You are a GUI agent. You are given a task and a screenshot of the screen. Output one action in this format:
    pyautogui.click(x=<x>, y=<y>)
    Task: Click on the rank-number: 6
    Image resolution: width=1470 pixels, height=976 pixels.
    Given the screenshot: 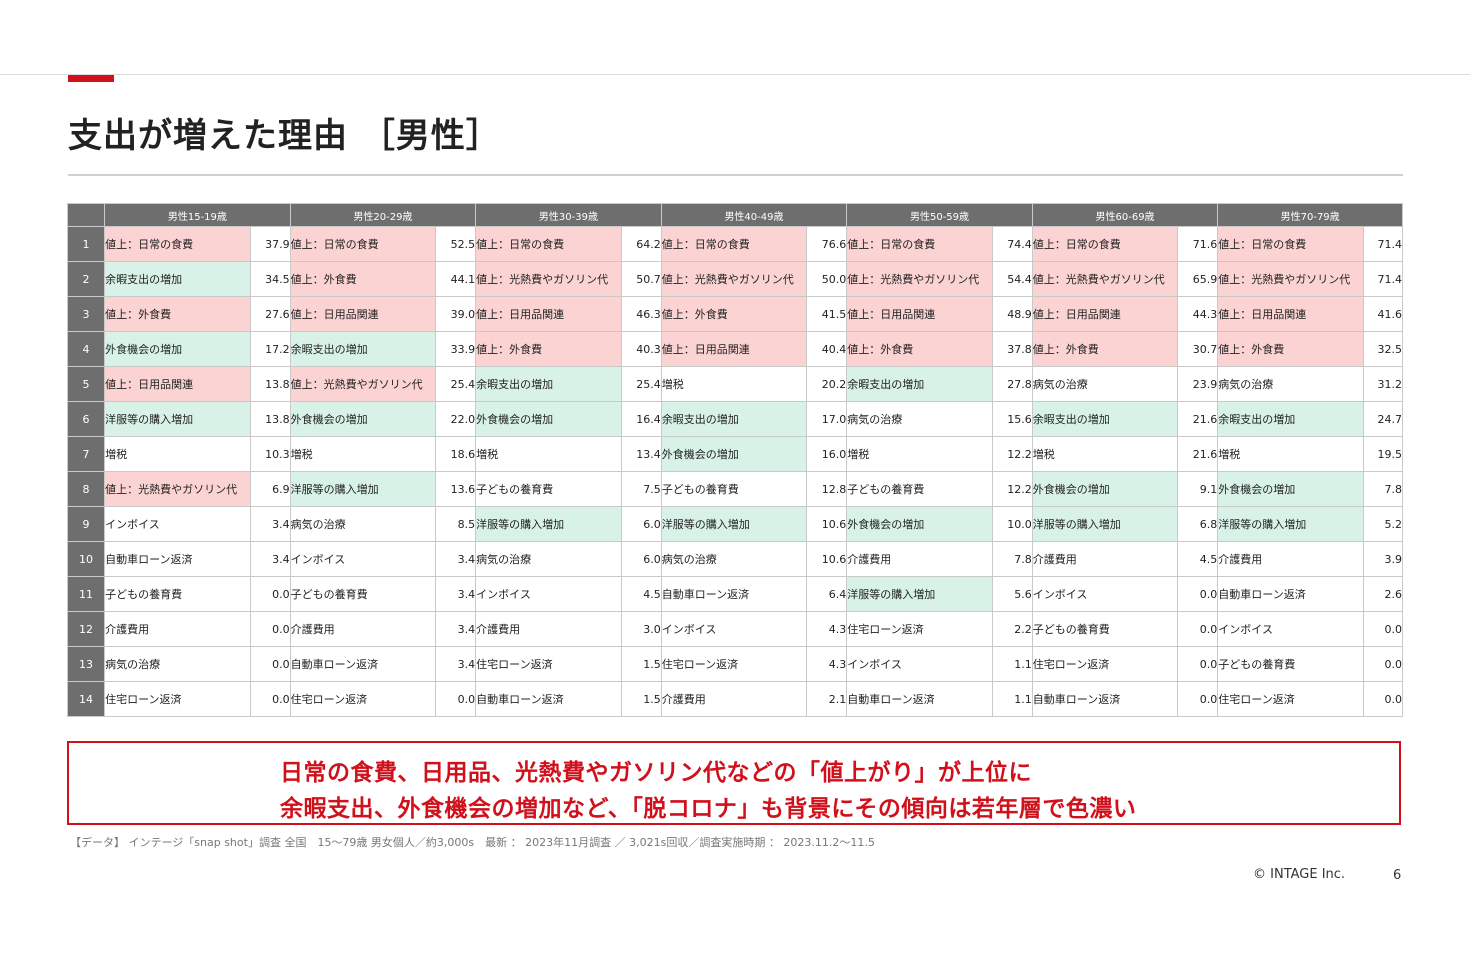 What is the action you would take?
    pyautogui.click(x=86, y=419)
    